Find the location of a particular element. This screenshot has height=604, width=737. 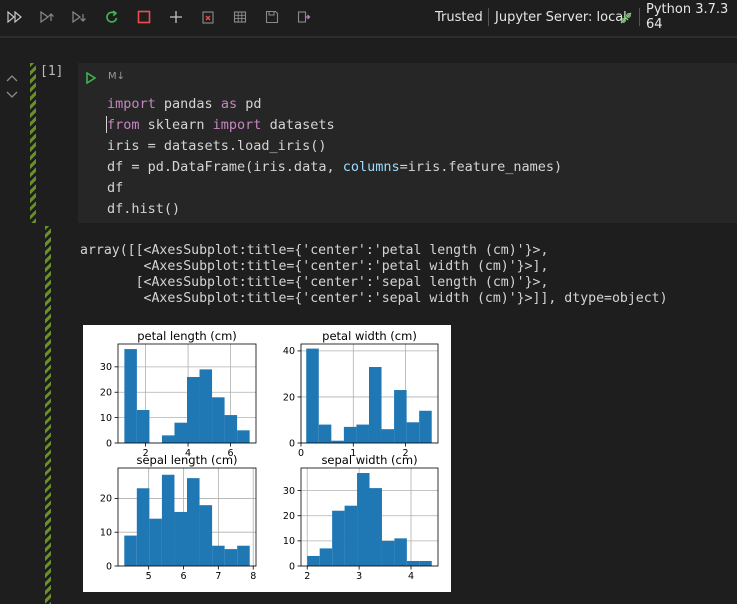

code-token: pd is located at coordinates (249, 104).